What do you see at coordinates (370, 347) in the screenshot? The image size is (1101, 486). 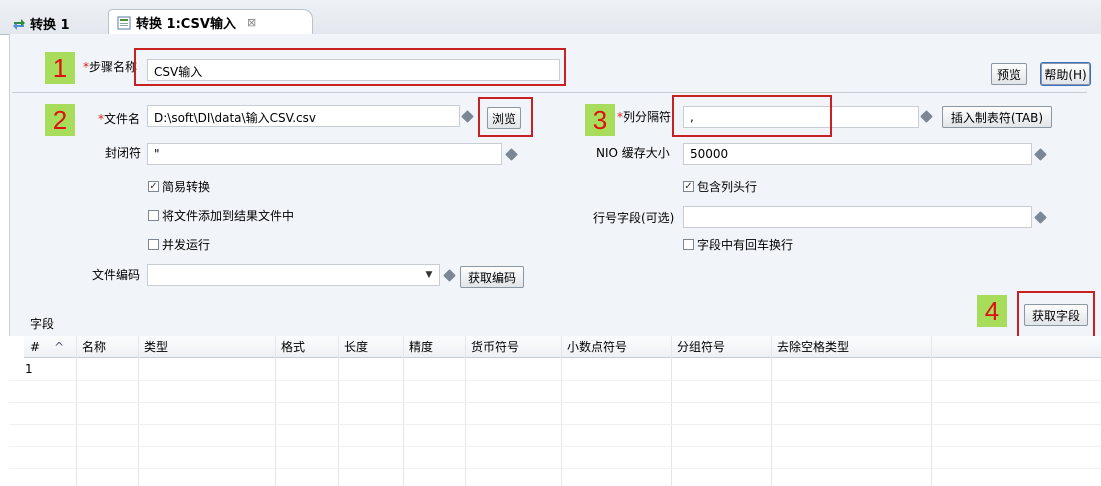 I see `column-header-length: 长度` at bounding box center [370, 347].